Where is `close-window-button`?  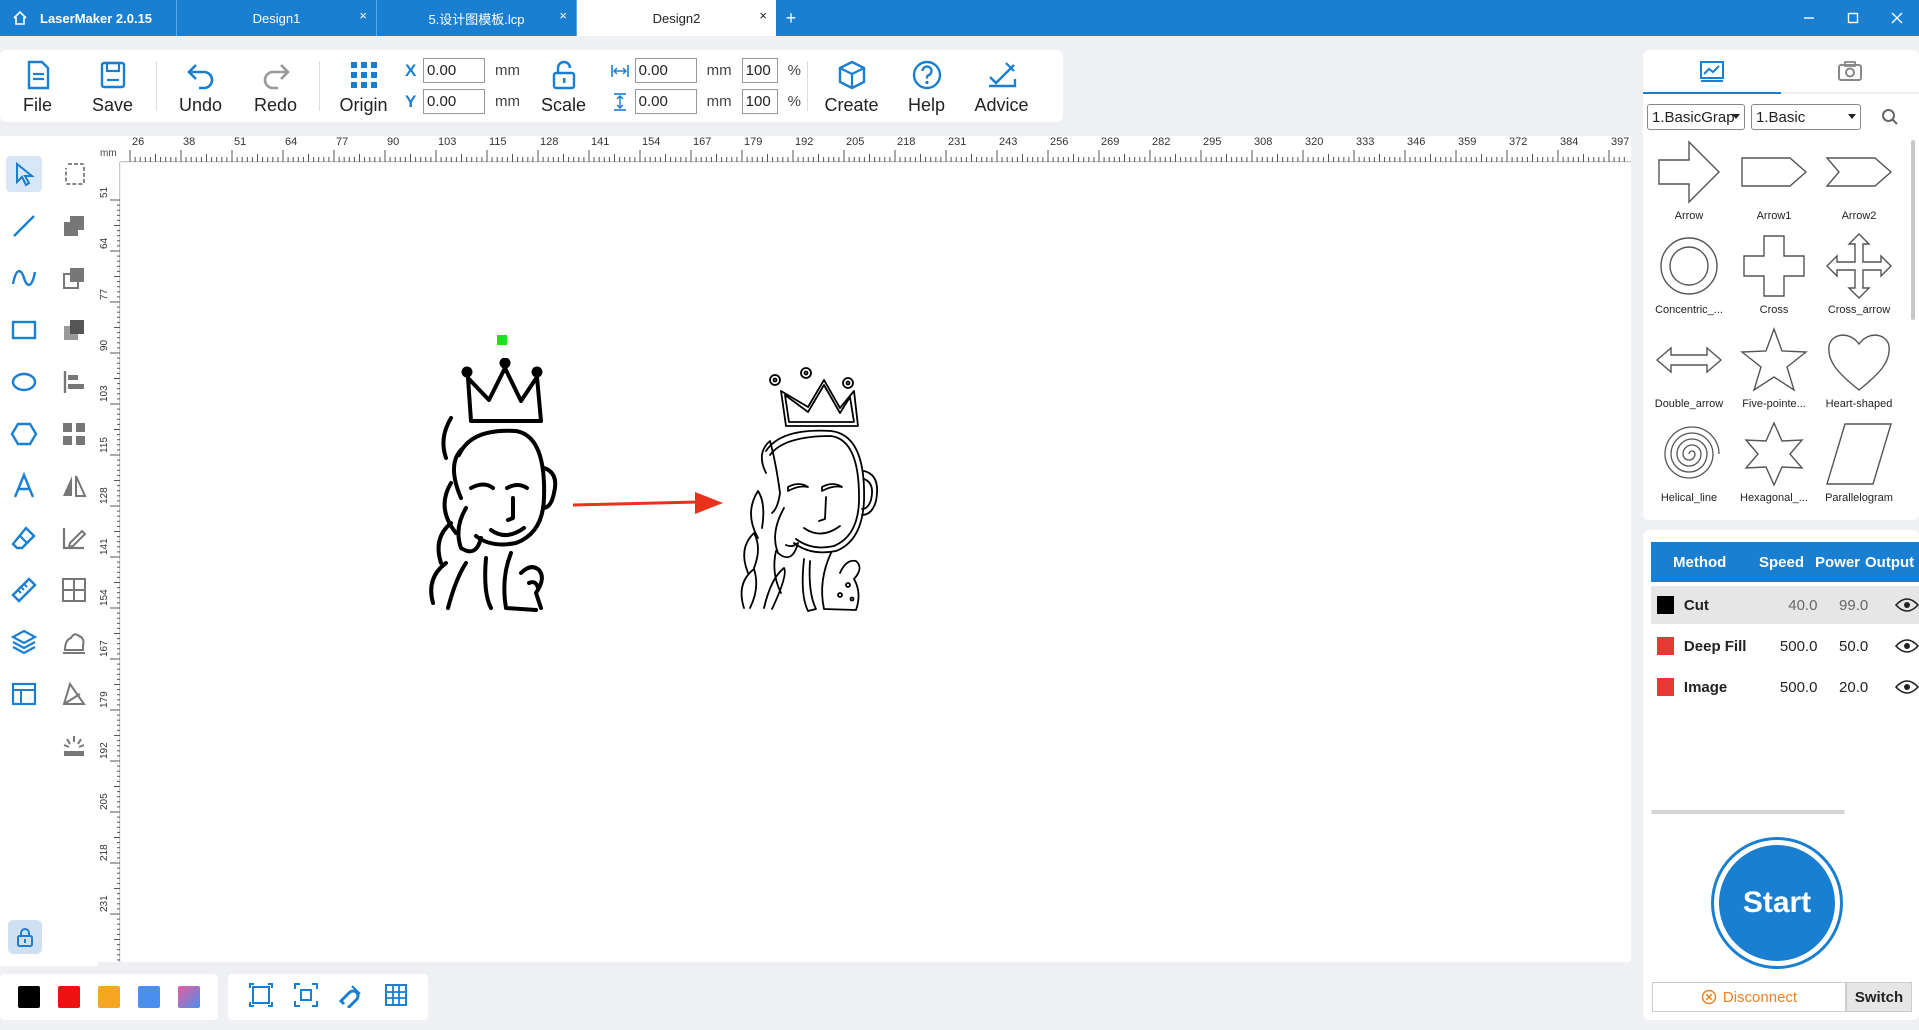 close-window-button is located at coordinates (1897, 18).